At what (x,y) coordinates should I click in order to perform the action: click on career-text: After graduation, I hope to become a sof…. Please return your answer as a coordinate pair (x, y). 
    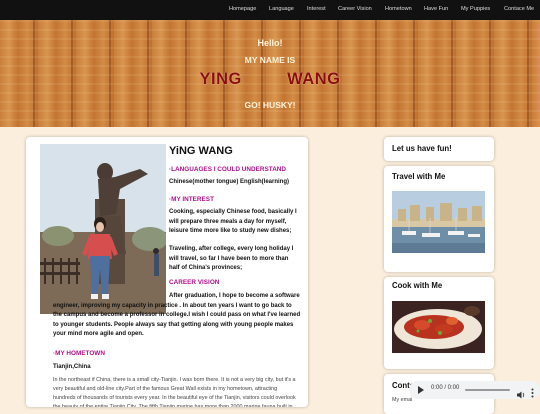
    Looking at the image, I should click on (177, 315).